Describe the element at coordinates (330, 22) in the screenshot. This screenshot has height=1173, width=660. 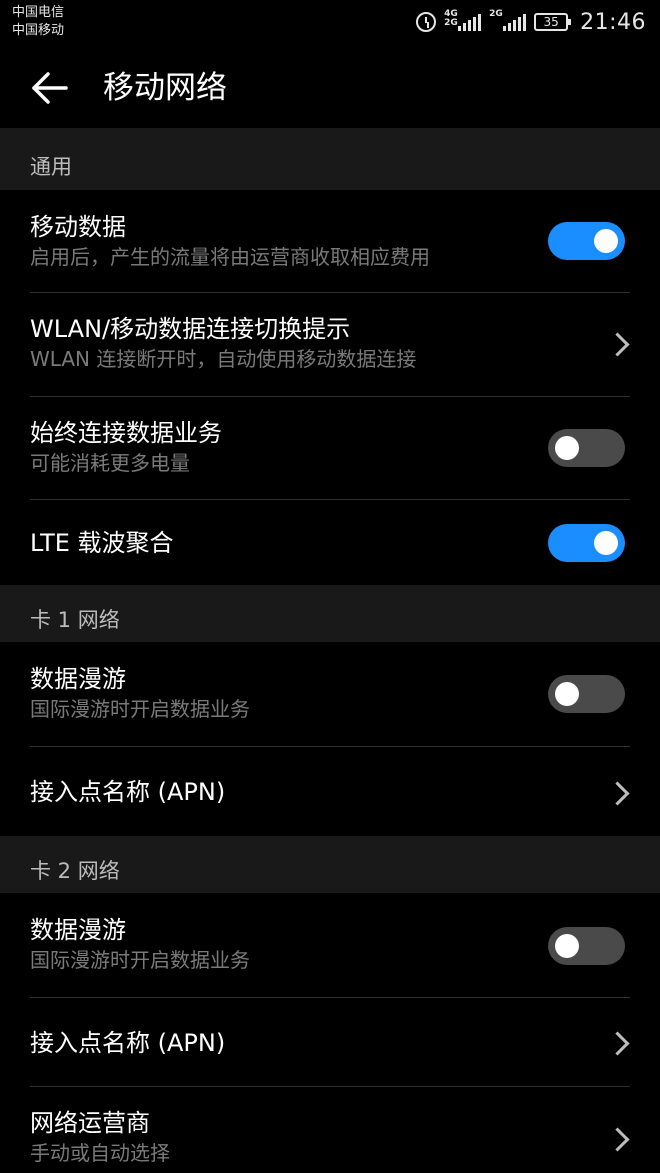
I see `status-bar: 中国电信 中国移动 4G 2G 2G 35 21:46` at that location.